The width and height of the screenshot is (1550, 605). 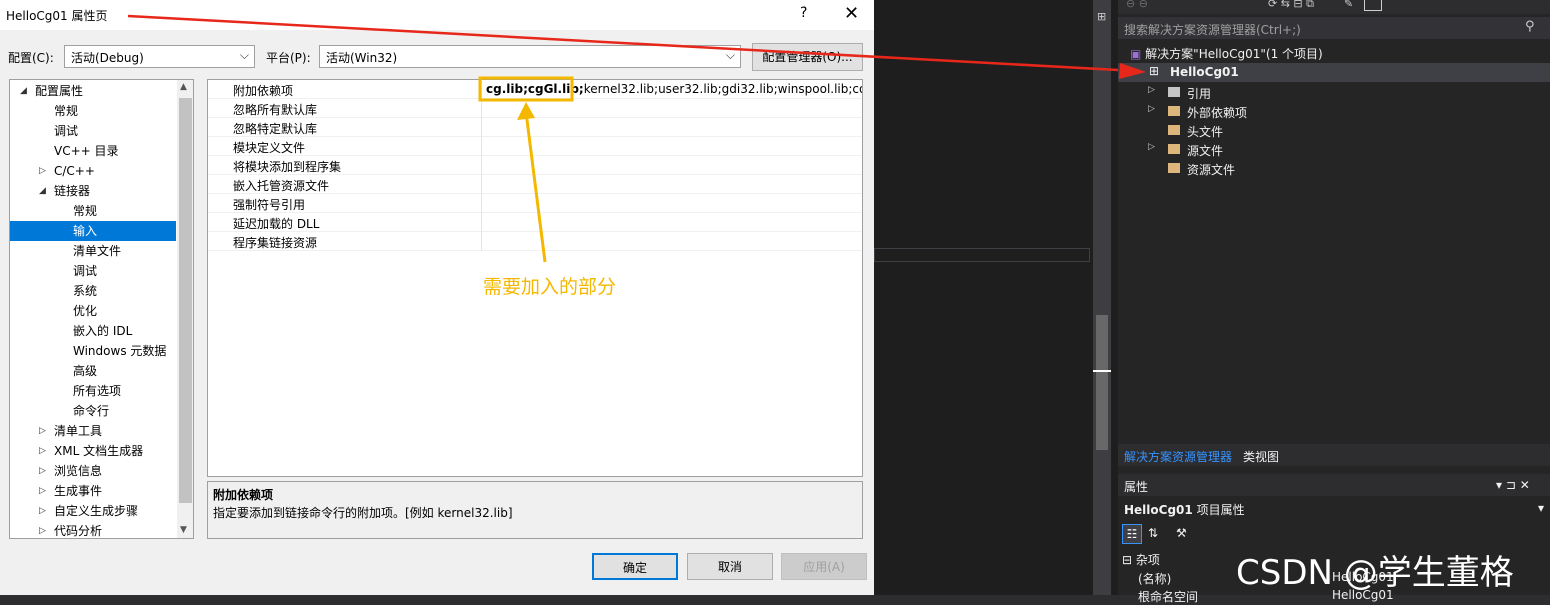 What do you see at coordinates (526, 111) in the screenshot?
I see `annotation-arrow-head` at bounding box center [526, 111].